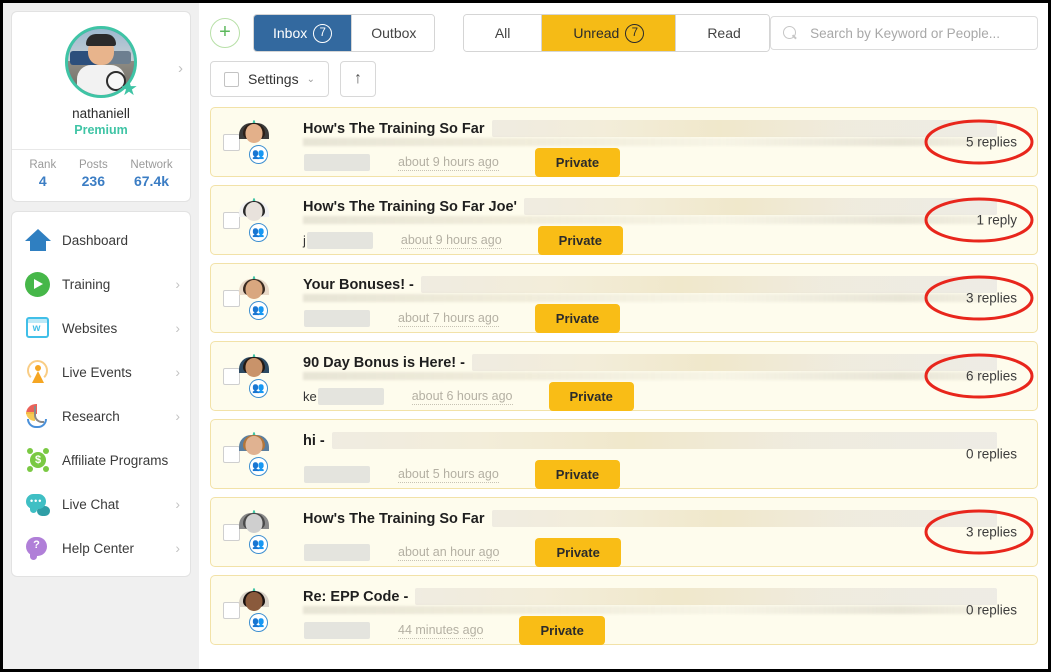 This screenshot has height=672, width=1051. I want to click on settings-button-label: Settings, so click(273, 79).